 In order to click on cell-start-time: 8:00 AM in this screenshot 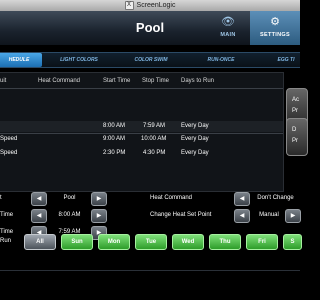, I will do `click(114, 126)`.